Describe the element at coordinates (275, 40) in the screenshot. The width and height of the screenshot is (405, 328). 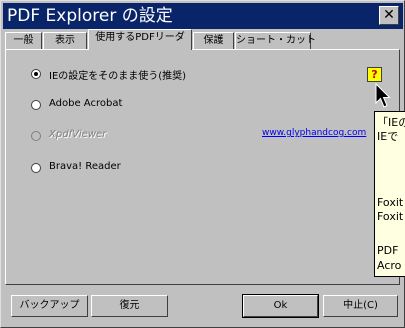
I see `tab-shortcut: ショート・カット` at that location.